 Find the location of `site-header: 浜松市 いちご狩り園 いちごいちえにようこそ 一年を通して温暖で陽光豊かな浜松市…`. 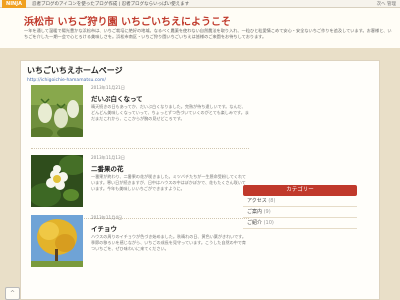

site-header: 浜松市 いちご狩り園 いちごいちえにようこそ 一年を通して温暖で陽光豊かな浜松市… is located at coordinates (200, 28).